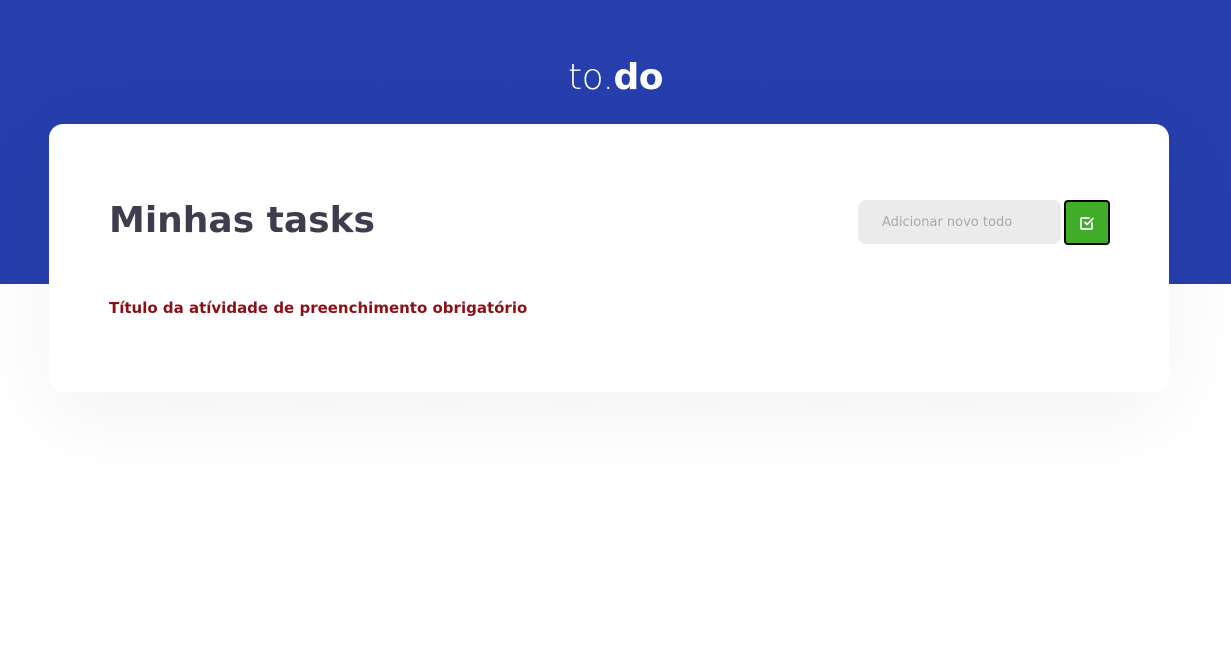  I want to click on check-square-icon, so click(1087, 223).